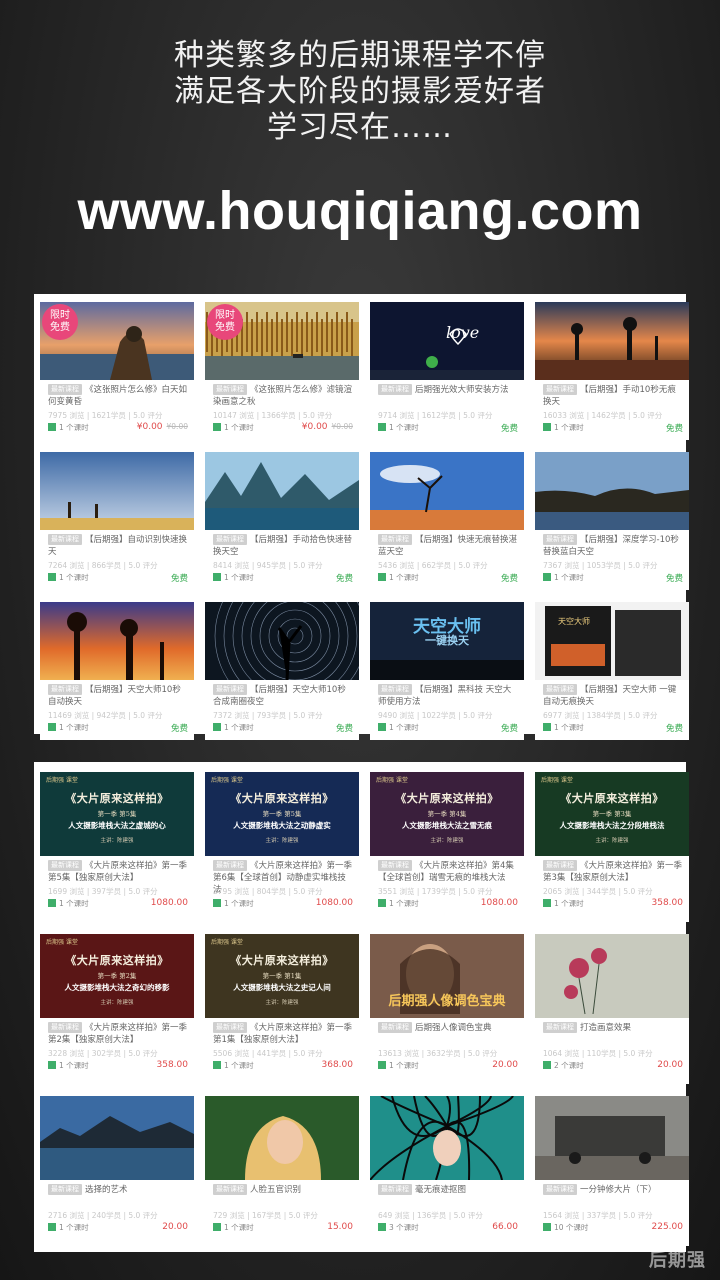 This screenshot has width=720, height=1280. I want to click on course-title: 最新课程 选择的艺术, so click(118, 1190).